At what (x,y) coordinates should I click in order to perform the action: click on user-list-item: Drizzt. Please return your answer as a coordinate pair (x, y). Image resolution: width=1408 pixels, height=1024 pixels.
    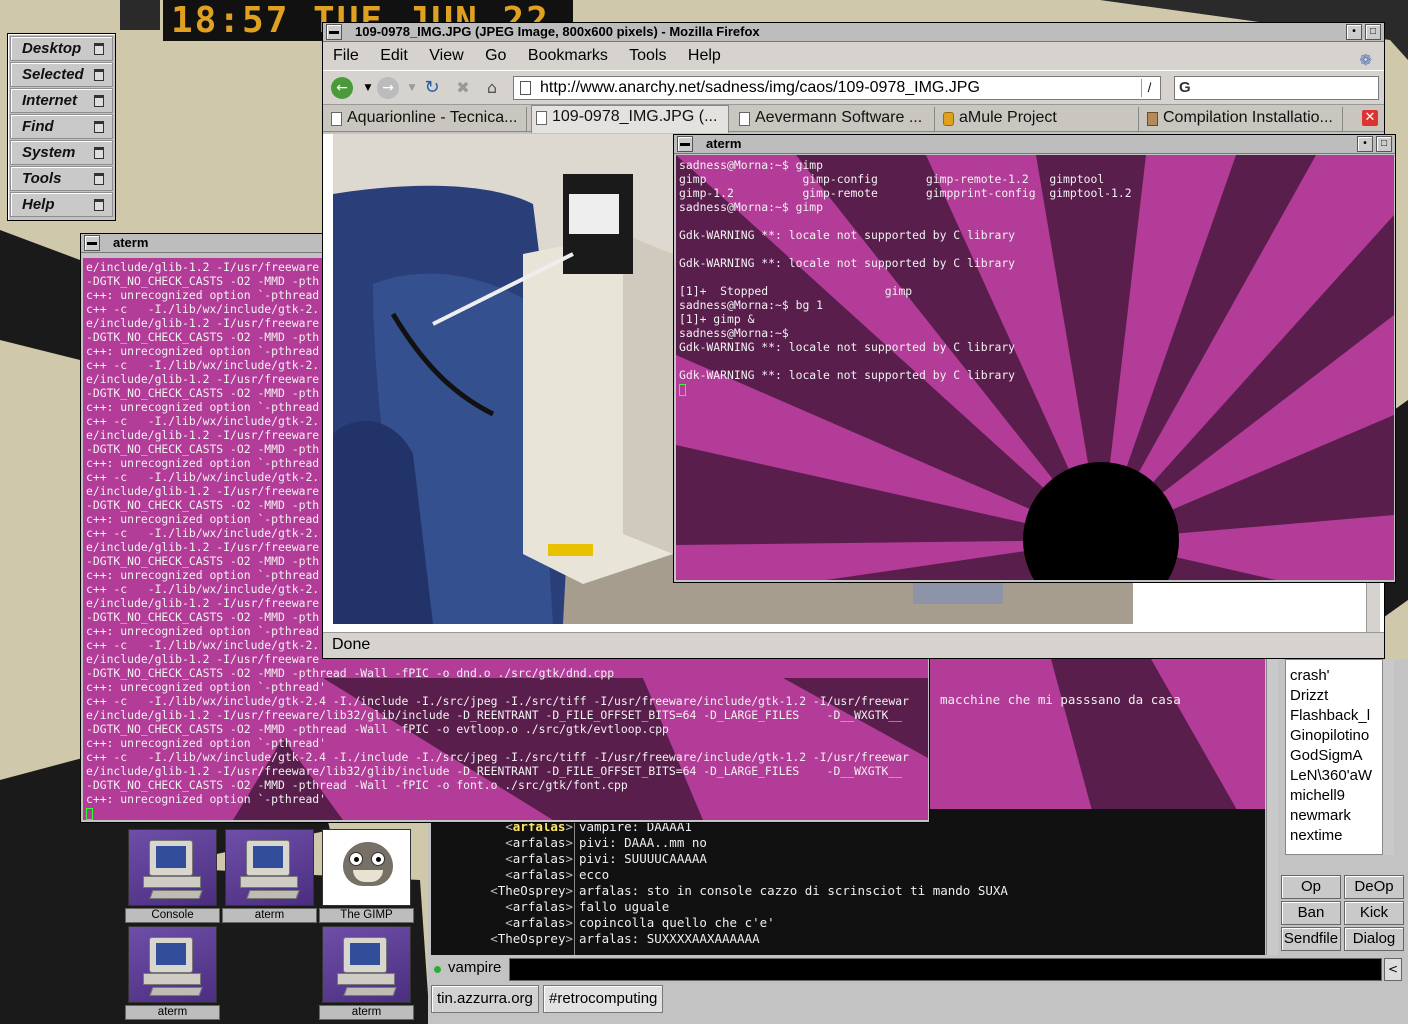
    Looking at the image, I should click on (1336, 696).